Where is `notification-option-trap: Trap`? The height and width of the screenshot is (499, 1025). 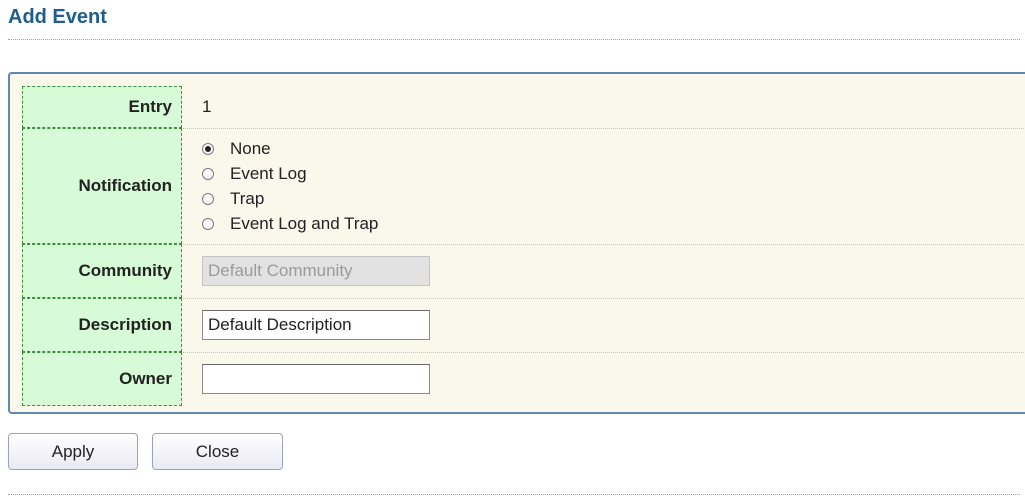
notification-option-trap: Trap is located at coordinates (290, 198).